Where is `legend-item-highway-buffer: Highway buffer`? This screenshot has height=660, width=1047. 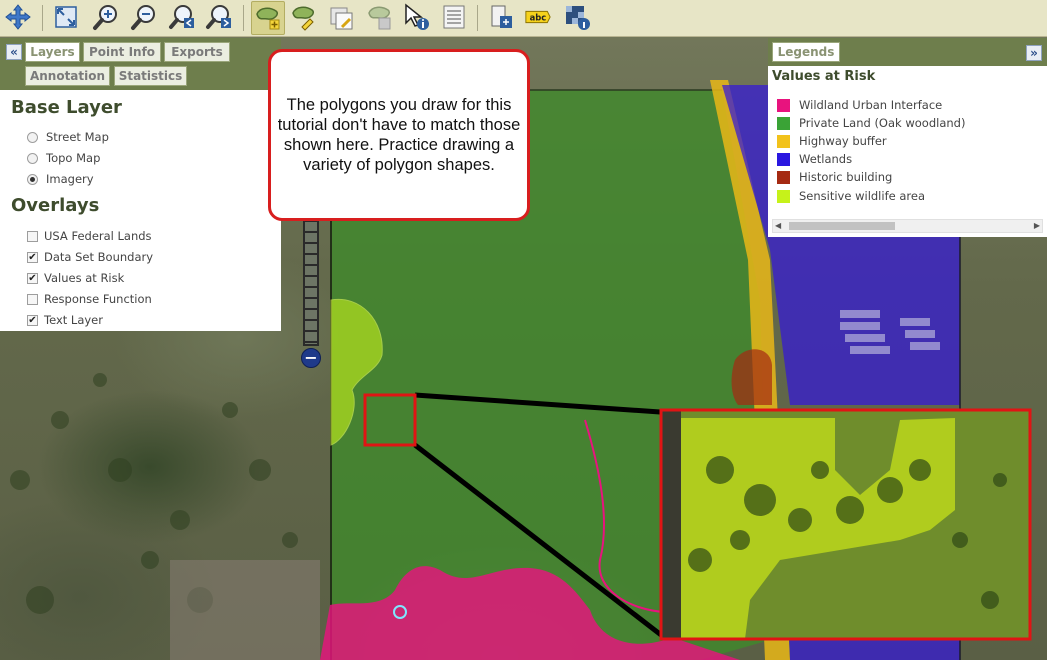
legend-item-highway-buffer: Highway buffer is located at coordinates (832, 141).